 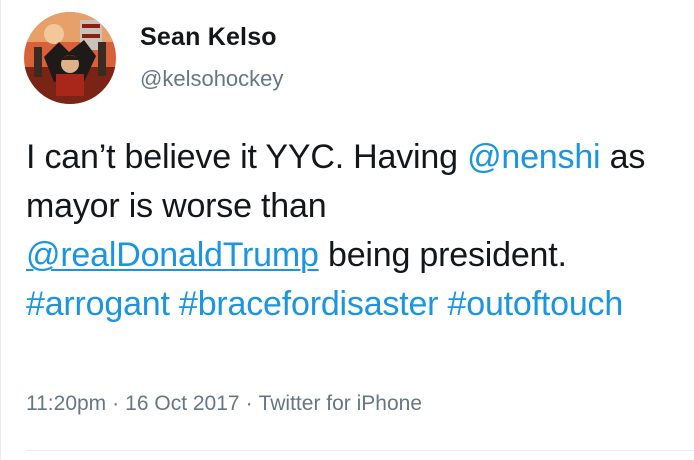 I want to click on tweet-text-segment: I can’t believe it YYC. Having, so click(x=247, y=157).